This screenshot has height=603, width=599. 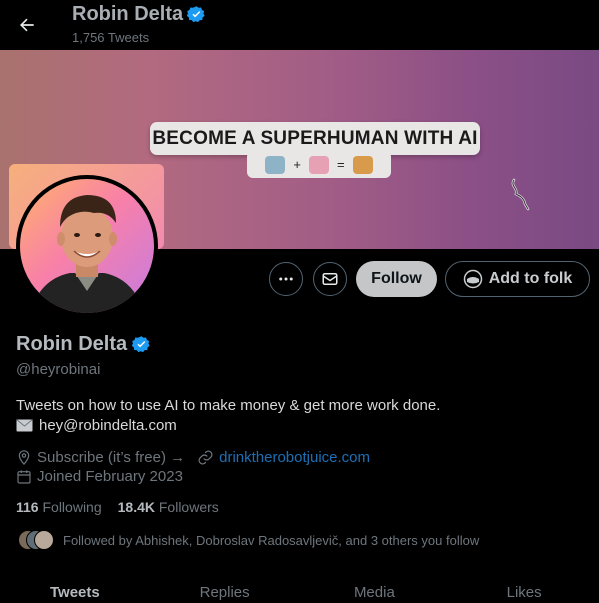 I want to click on profile-name: Robin Delta, so click(x=83, y=344).